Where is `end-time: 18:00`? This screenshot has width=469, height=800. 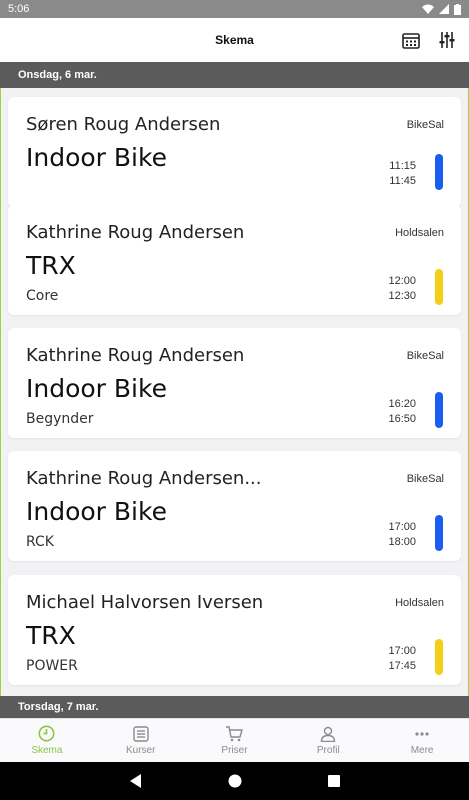 end-time: 18:00 is located at coordinates (402, 542).